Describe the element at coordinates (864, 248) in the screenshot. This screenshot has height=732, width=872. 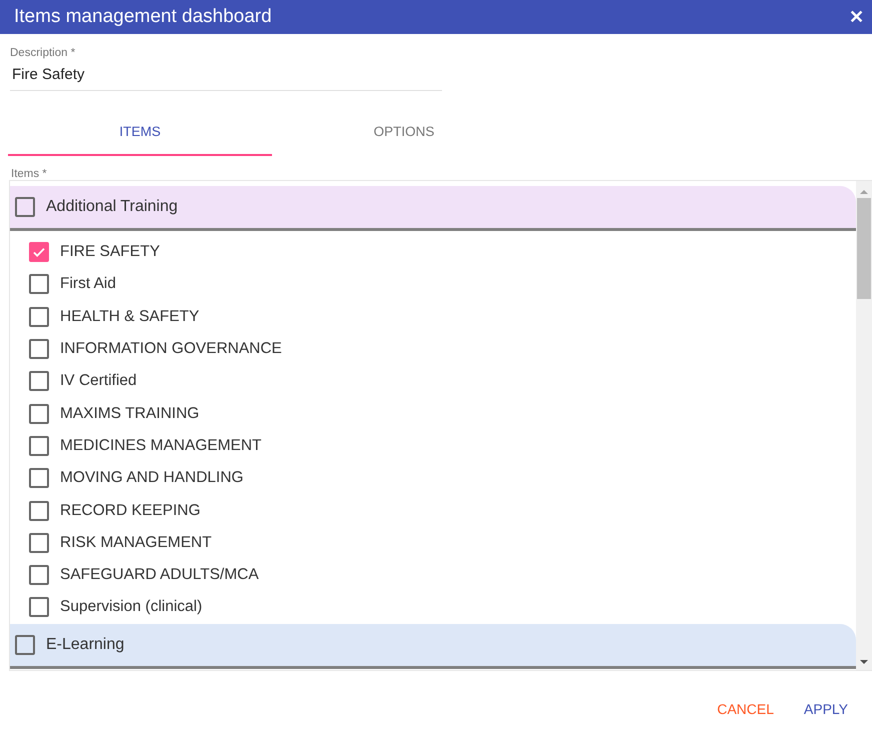
I see `scrollbar-thumb` at that location.